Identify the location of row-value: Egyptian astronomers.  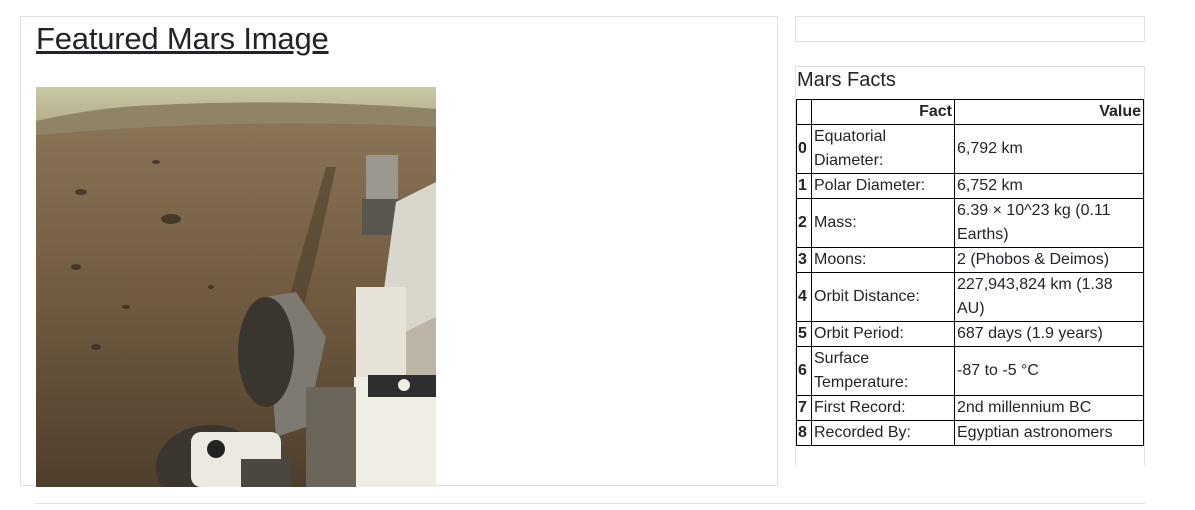
(1049, 433).